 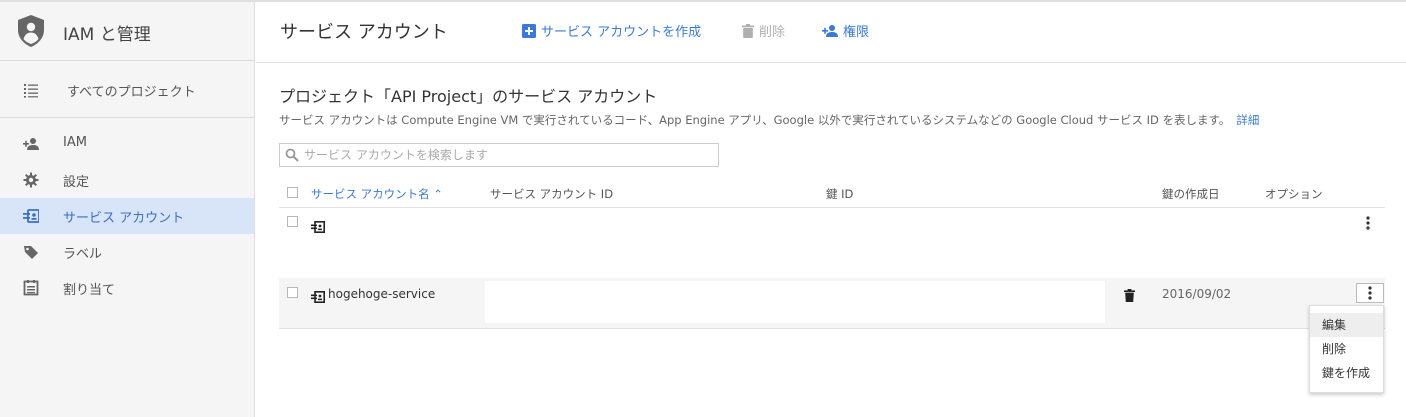 What do you see at coordinates (127, 288) in the screenshot?
I see `sidebar-item-quotas: 割り当て` at bounding box center [127, 288].